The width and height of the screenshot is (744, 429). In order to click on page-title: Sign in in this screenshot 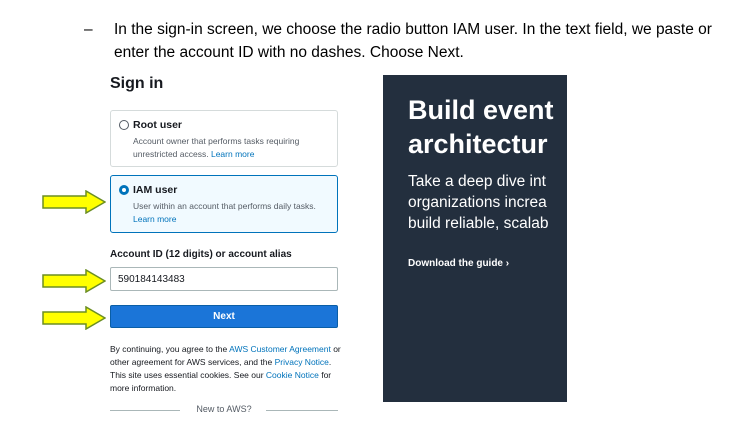, I will do `click(137, 83)`.